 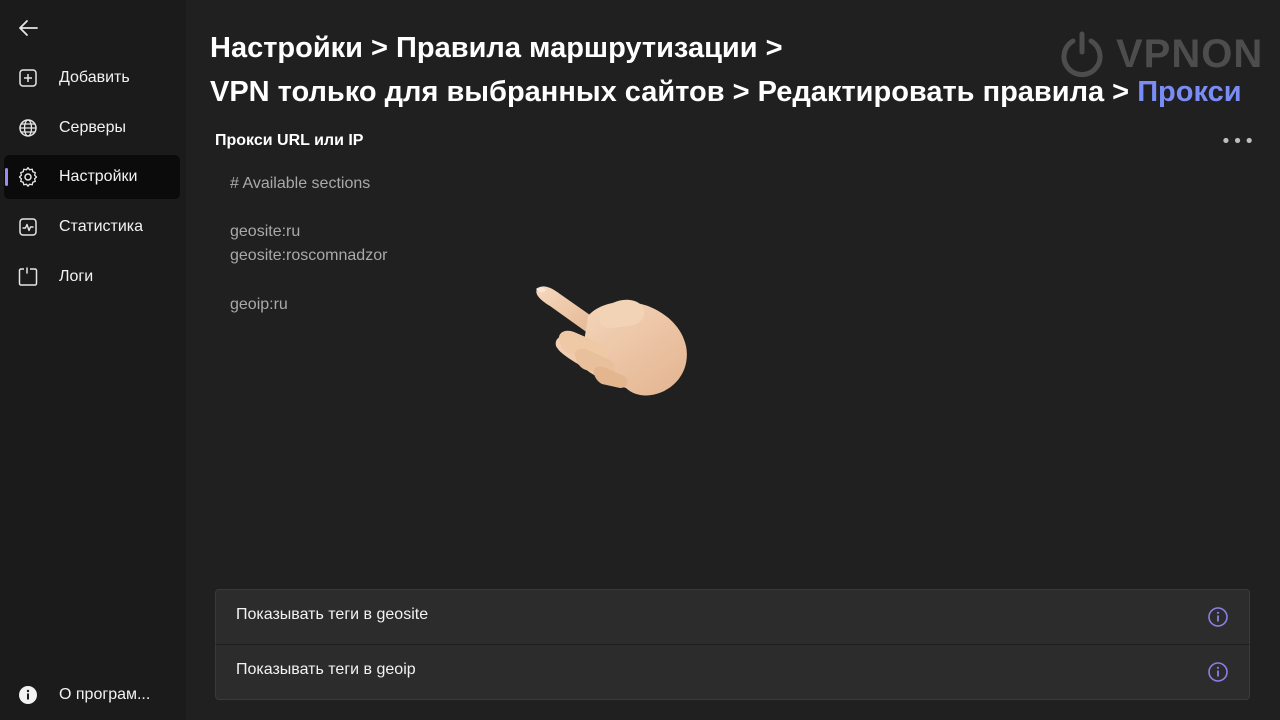 I want to click on pointing-hand-icon, so click(x=611, y=341).